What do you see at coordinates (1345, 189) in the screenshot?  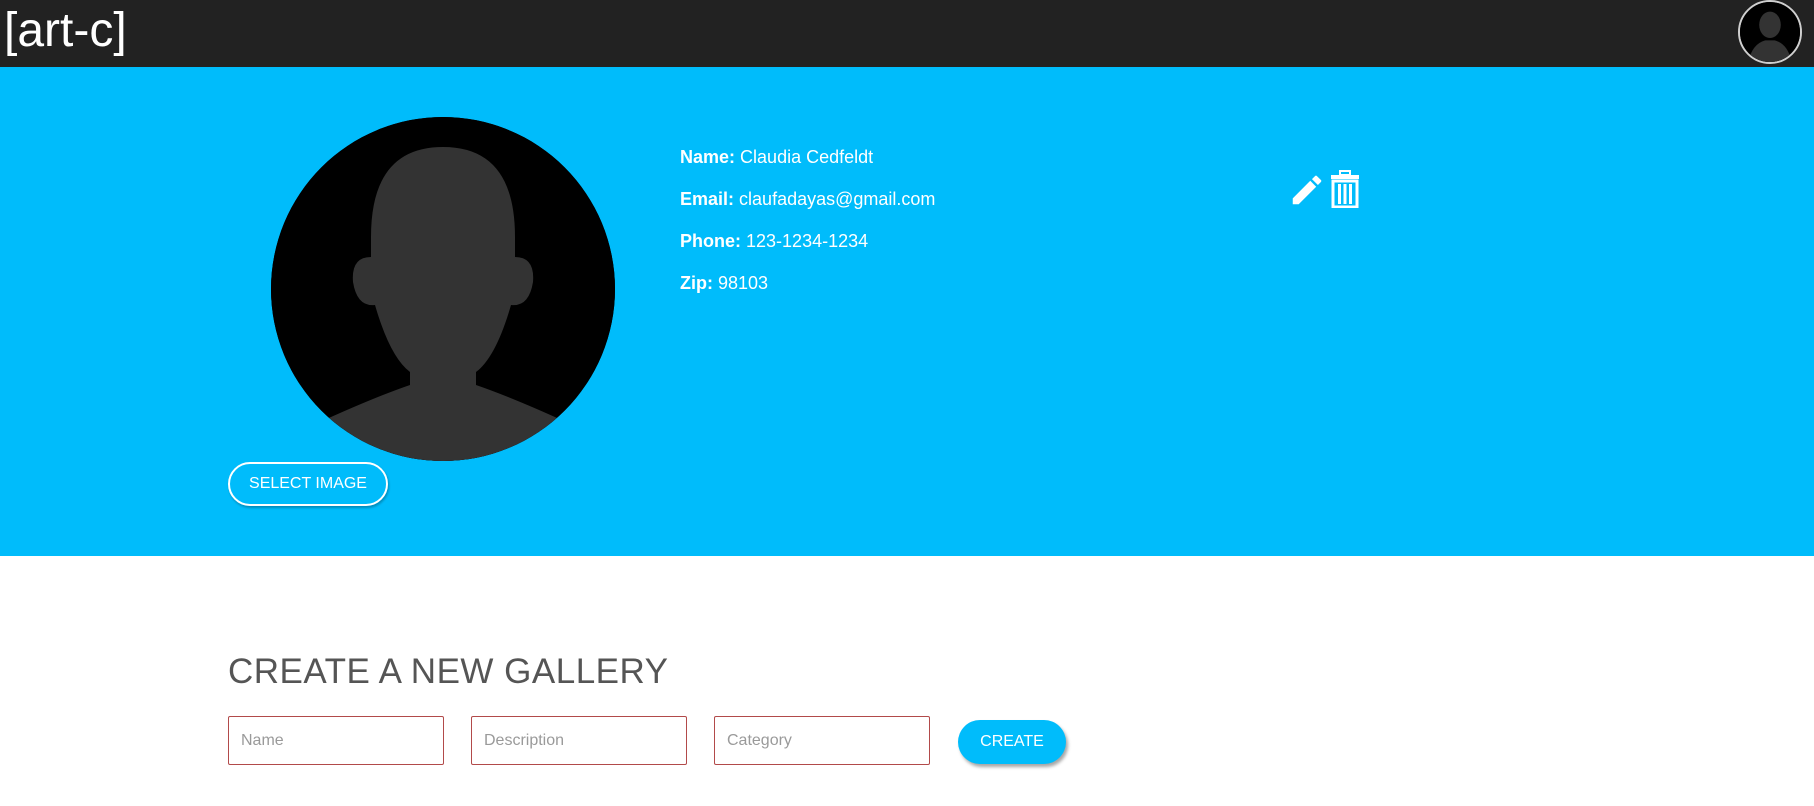 I see `trash-icon` at bounding box center [1345, 189].